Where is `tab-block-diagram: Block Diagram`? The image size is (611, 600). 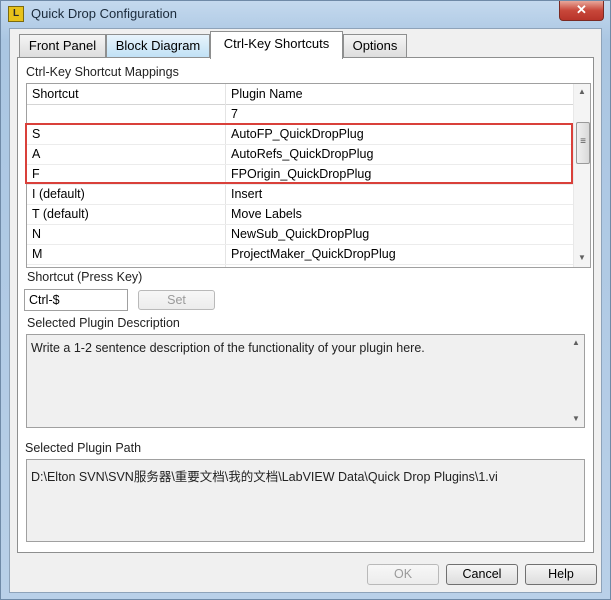 tab-block-diagram: Block Diagram is located at coordinates (158, 46).